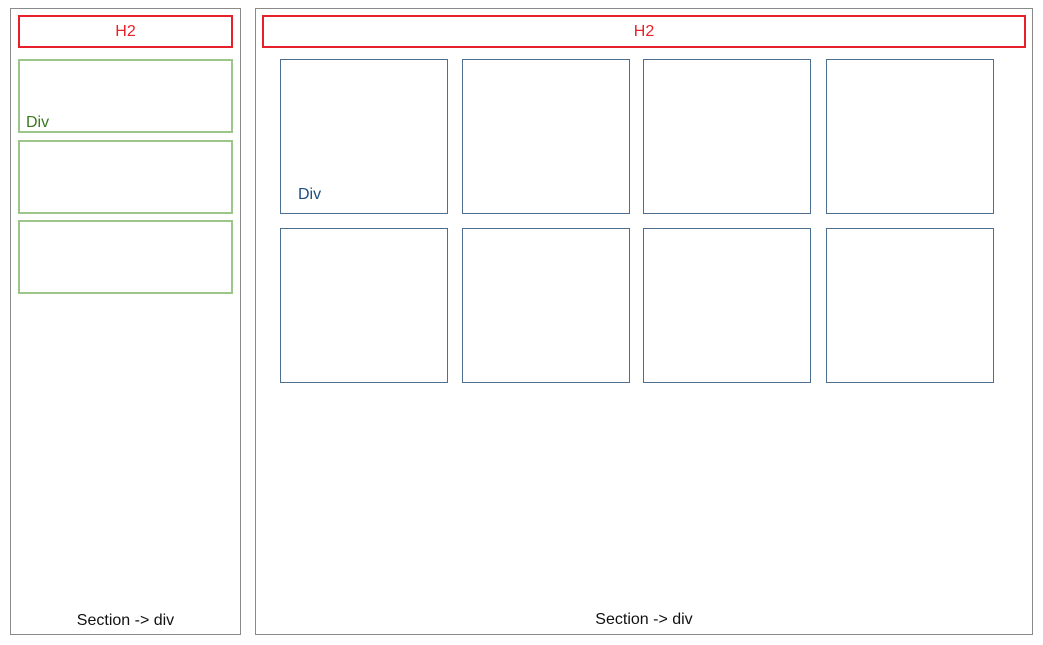  I want to click on grid-div-r2-c3, so click(727, 305).